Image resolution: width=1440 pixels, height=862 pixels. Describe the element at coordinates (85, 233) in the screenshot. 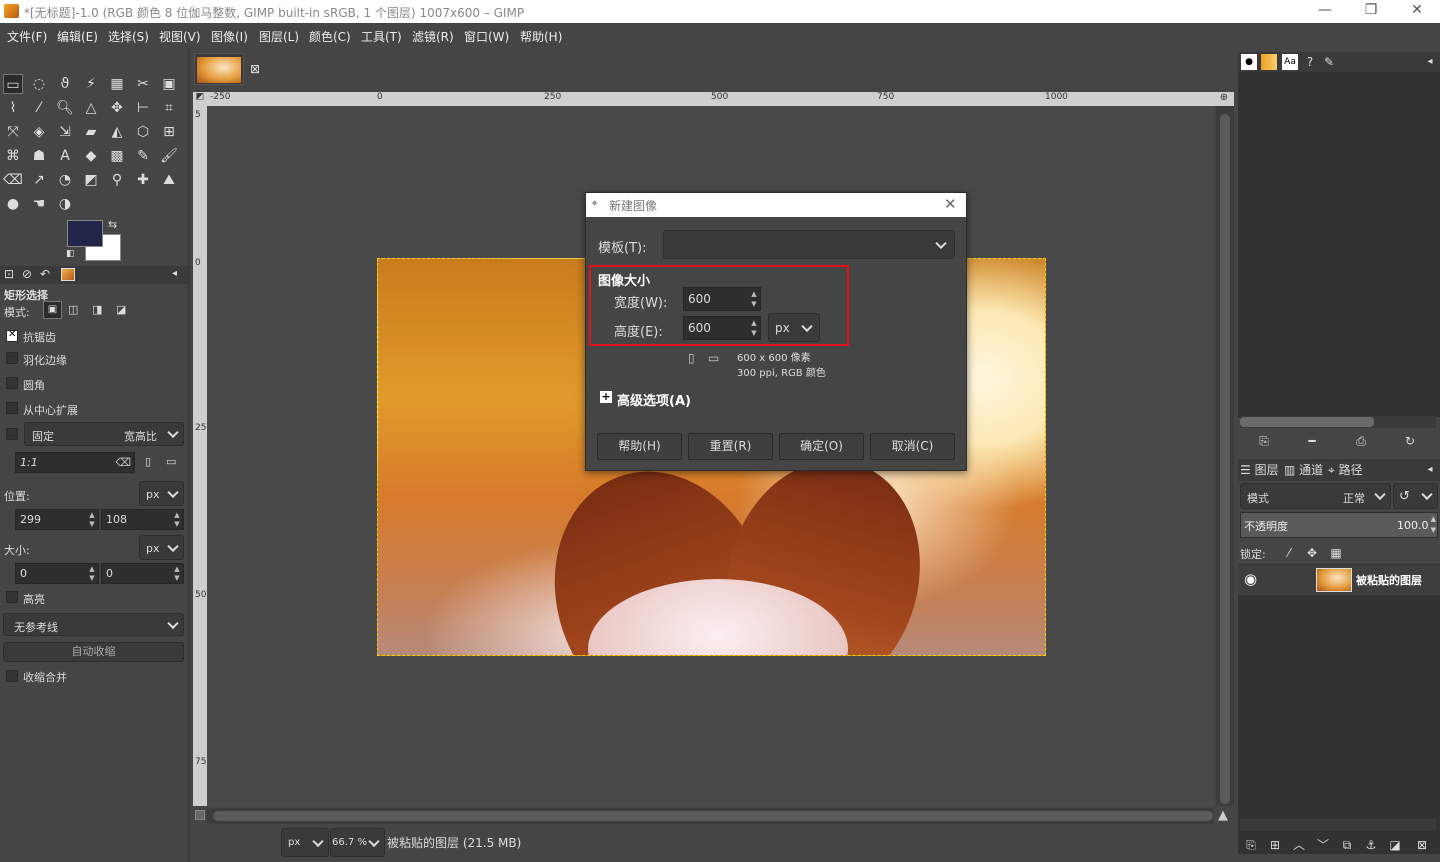

I see `foreground-color-swatch-top` at that location.